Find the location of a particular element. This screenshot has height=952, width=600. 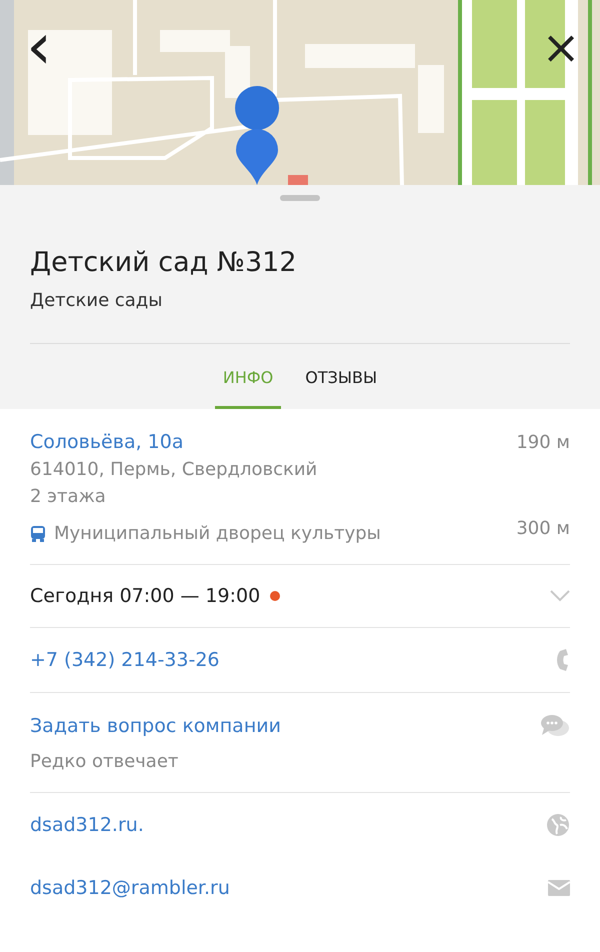

back-button: ‹ is located at coordinates (39, 47).